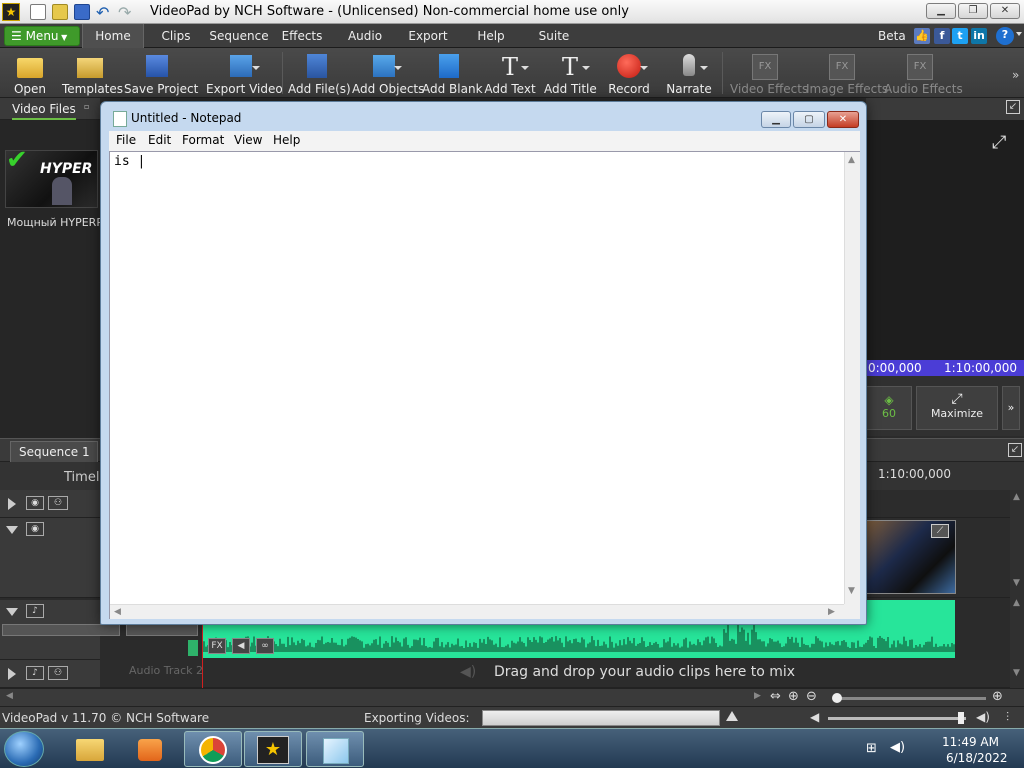  Describe the element at coordinates (977, 758) in the screenshot. I see `clock-date: 6/18/2022` at that location.